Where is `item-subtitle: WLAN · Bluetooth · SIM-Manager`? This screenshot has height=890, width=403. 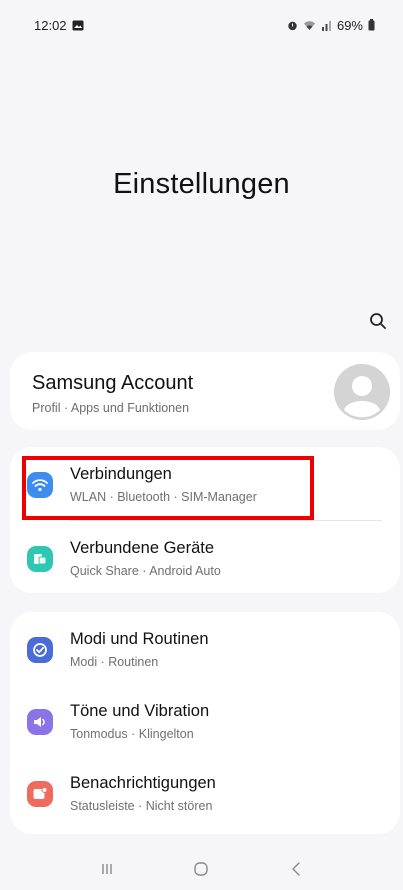 item-subtitle: WLAN · Bluetooth · SIM-Manager is located at coordinates (163, 497).